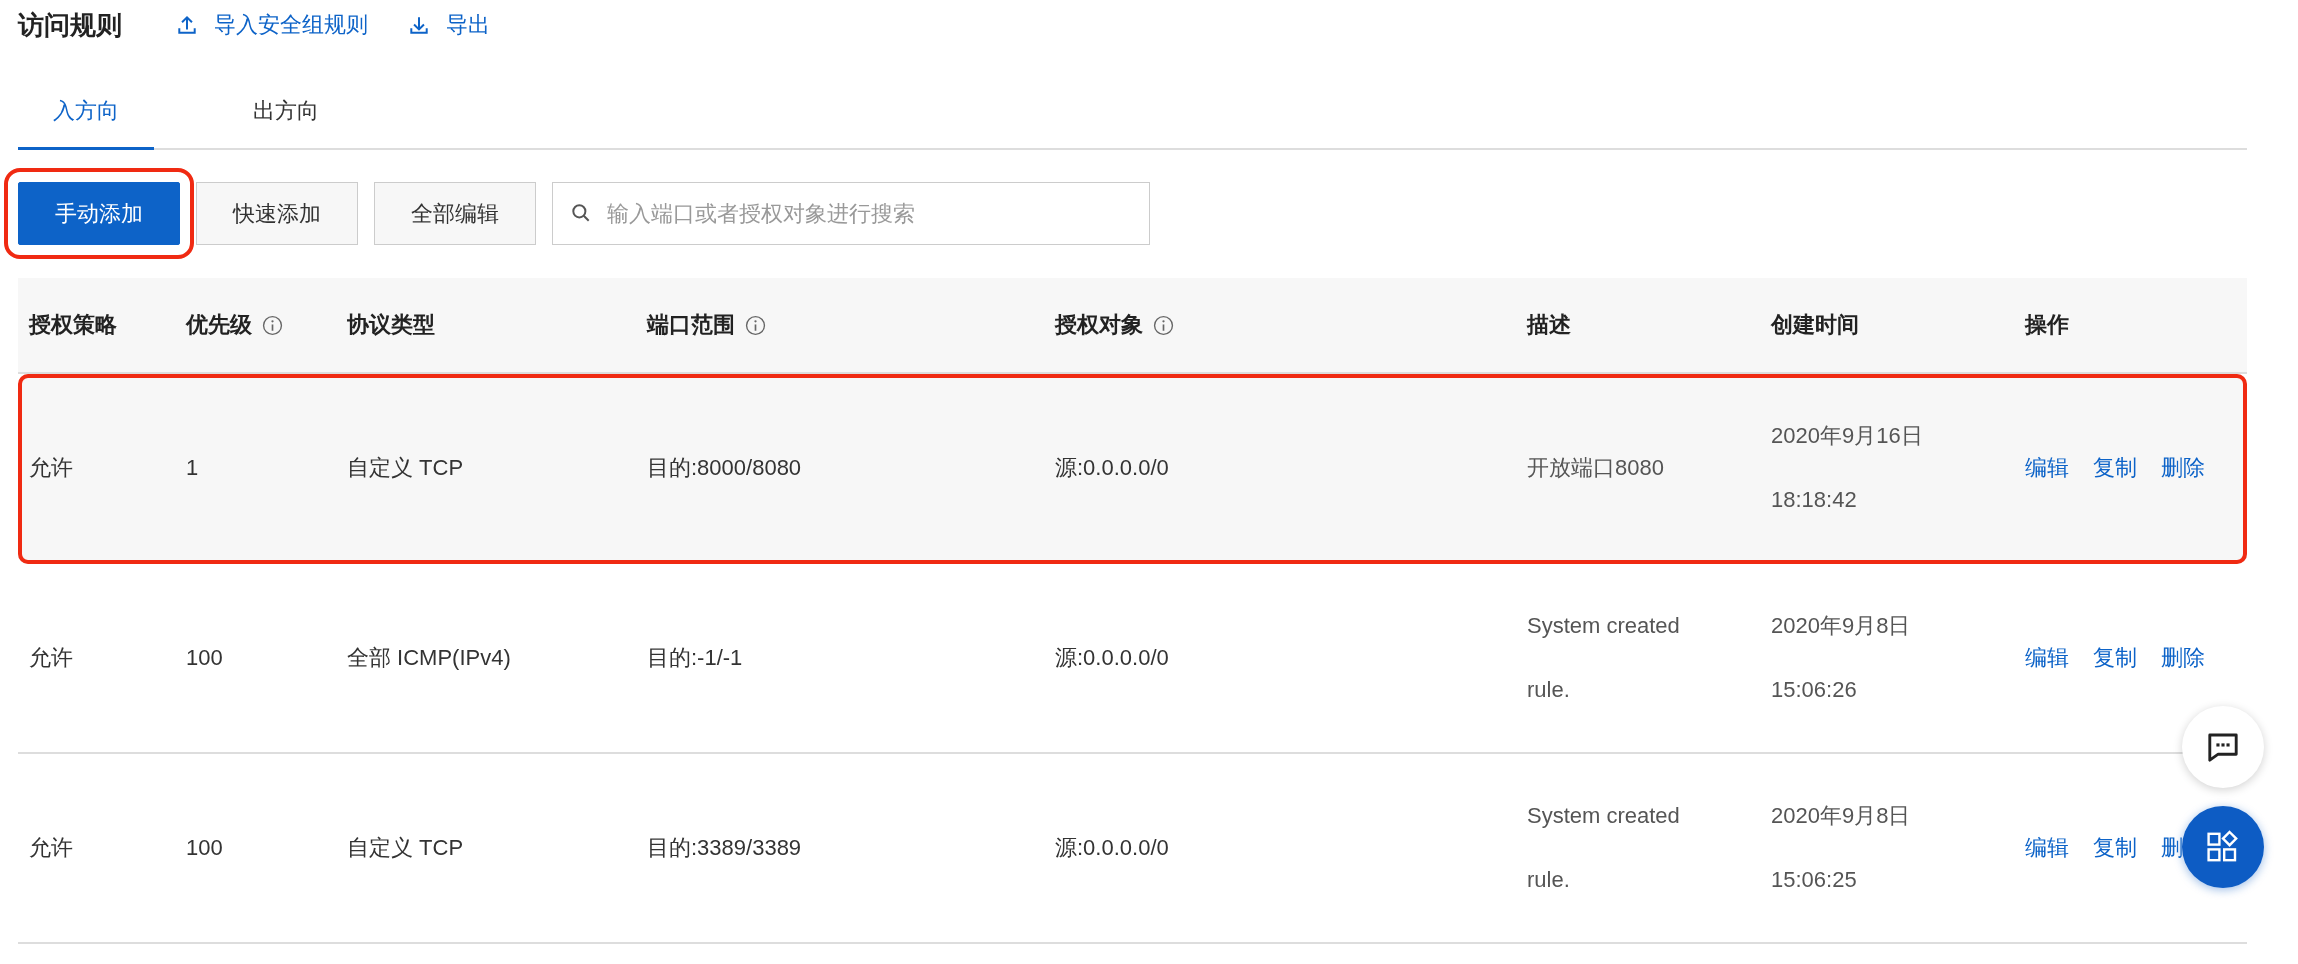  What do you see at coordinates (219, 325) in the screenshot?
I see `column-header: 优先级` at bounding box center [219, 325].